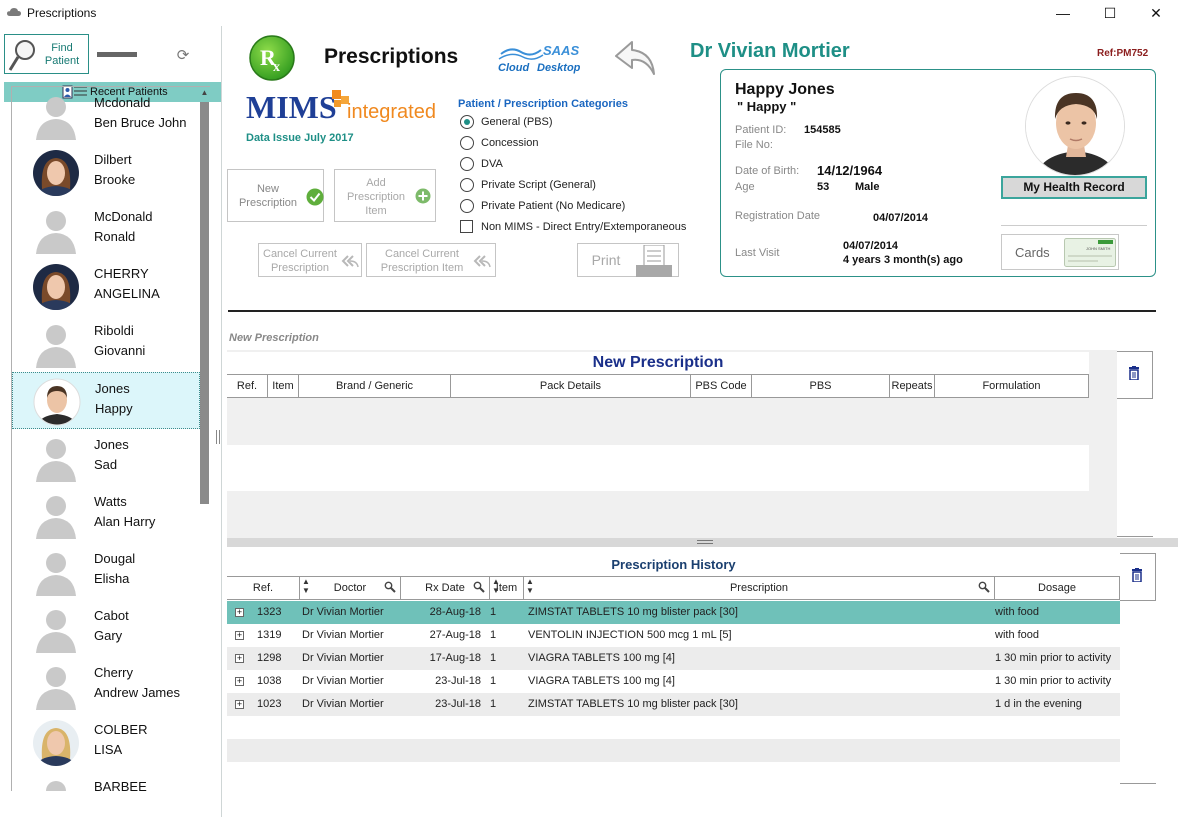 The image size is (1178, 817). What do you see at coordinates (115, 558) in the screenshot?
I see `patient-surname: Dougal` at bounding box center [115, 558].